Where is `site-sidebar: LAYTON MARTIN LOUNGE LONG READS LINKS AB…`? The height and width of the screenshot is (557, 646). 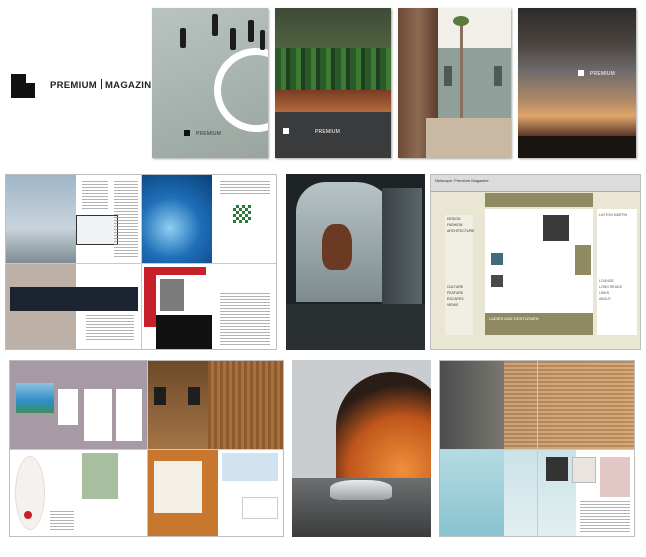
site-sidebar: LAYTON MARTIN LOUNGE LONG READS LINKS AB… is located at coordinates (617, 272).